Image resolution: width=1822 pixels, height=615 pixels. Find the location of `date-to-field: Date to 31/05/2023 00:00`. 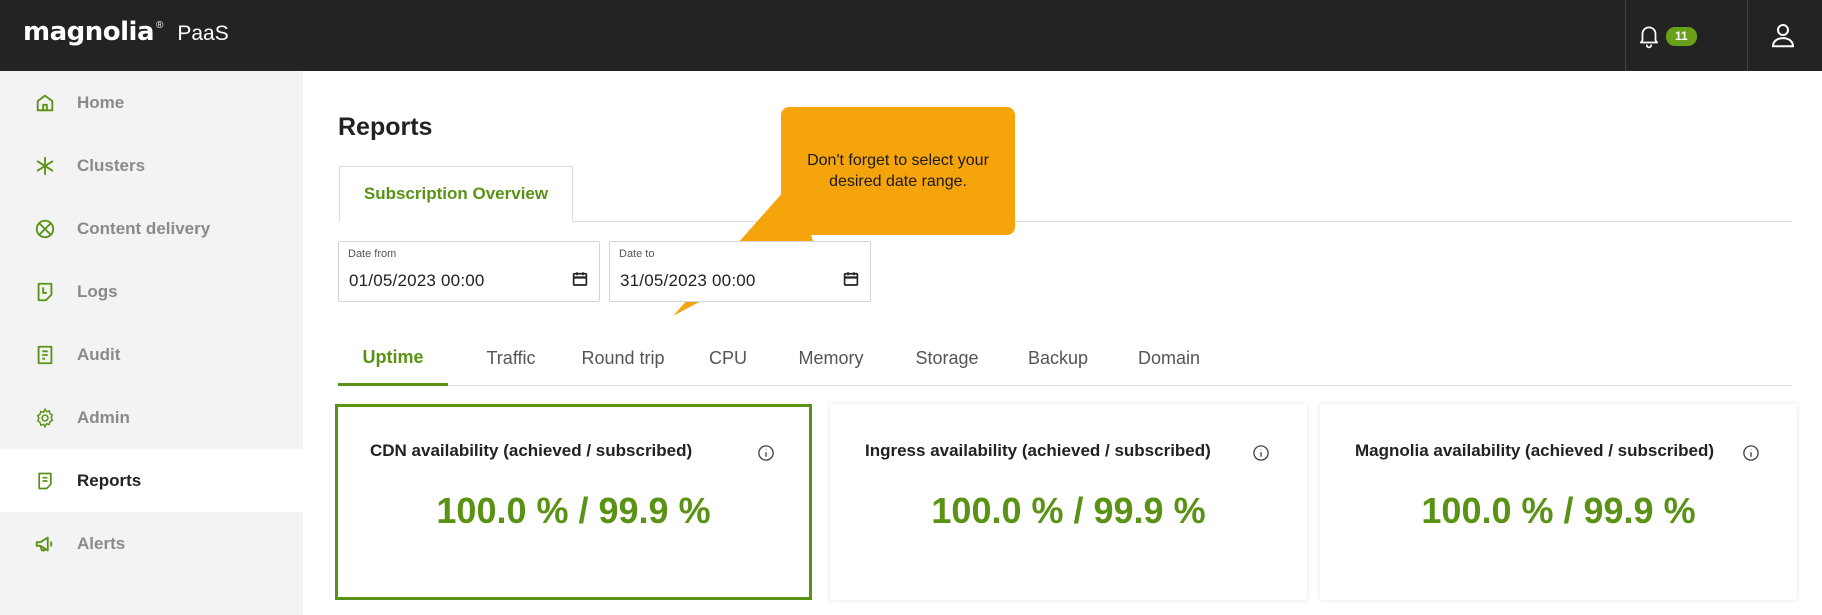

date-to-field: Date to 31/05/2023 00:00 is located at coordinates (740, 271).